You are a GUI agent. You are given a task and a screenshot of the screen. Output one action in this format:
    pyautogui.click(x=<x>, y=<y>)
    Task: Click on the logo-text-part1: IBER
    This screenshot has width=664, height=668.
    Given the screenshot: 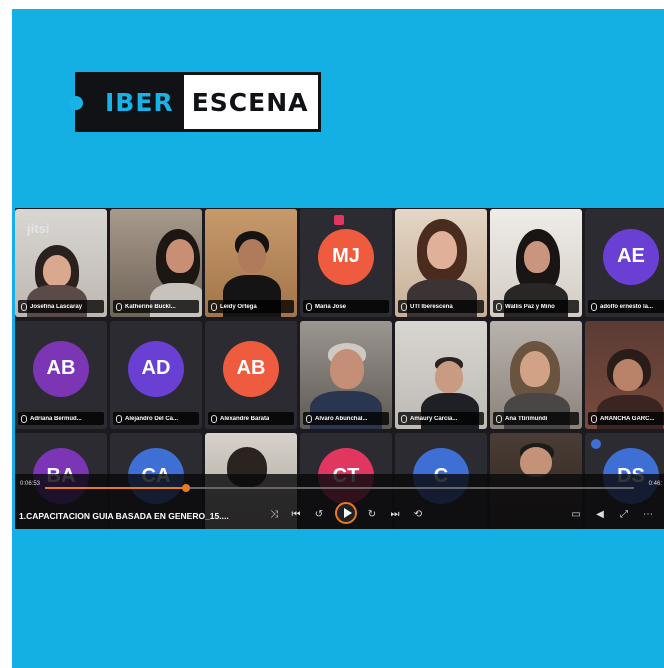 What is the action you would take?
    pyautogui.click(x=139, y=102)
    